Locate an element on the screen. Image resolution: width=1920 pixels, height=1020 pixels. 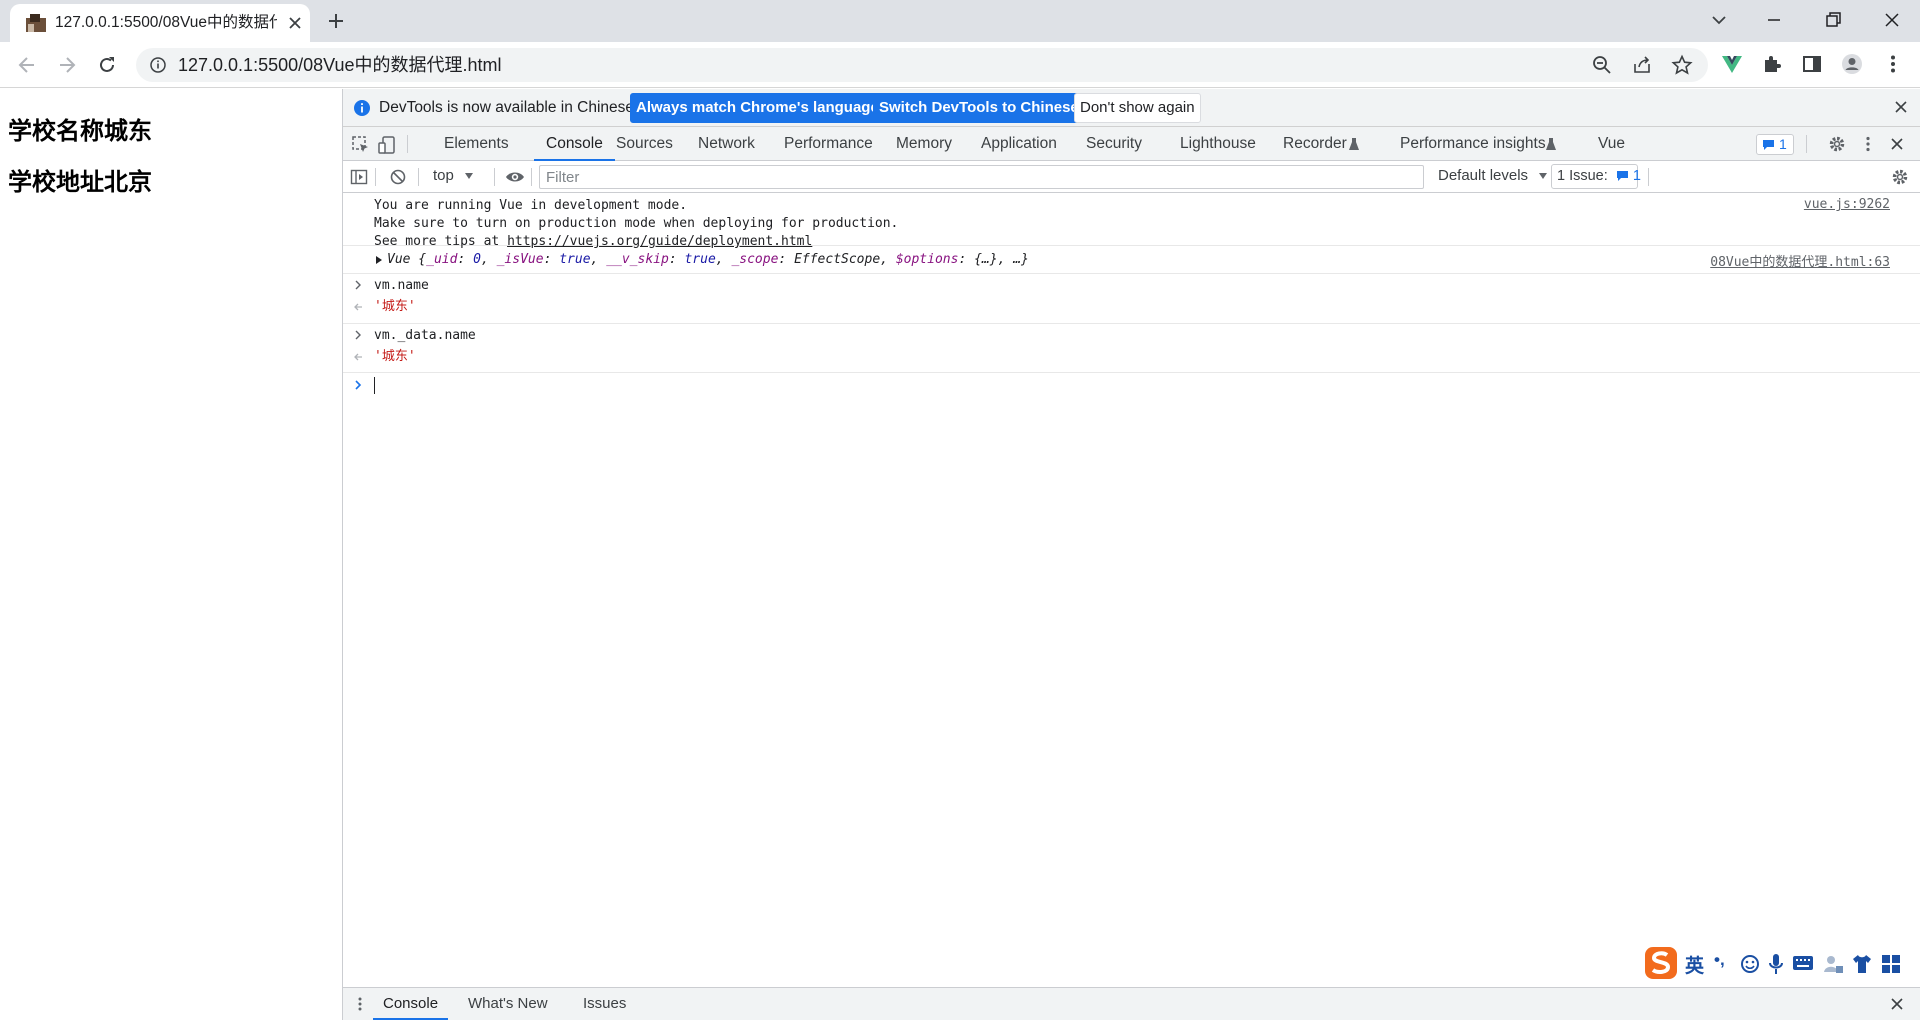
site-info-icon is located at coordinates (158, 65).